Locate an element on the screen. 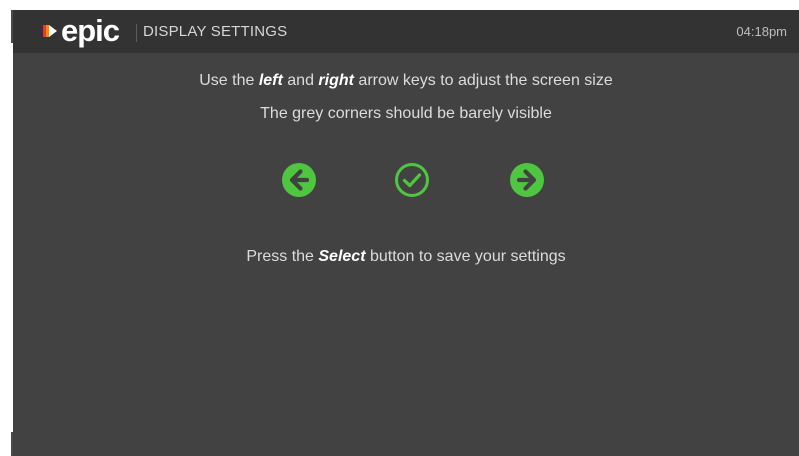 This screenshot has height=456, width=799. logo-mark-icon is located at coordinates (50, 31).